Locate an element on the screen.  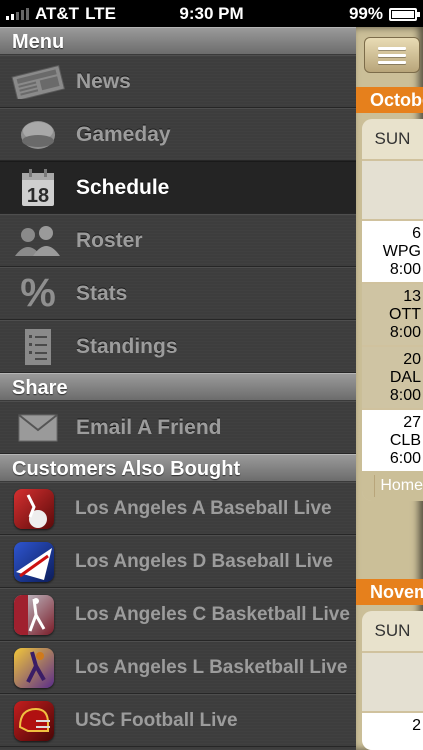
menu-item-label: Stats is located at coordinates (102, 293).